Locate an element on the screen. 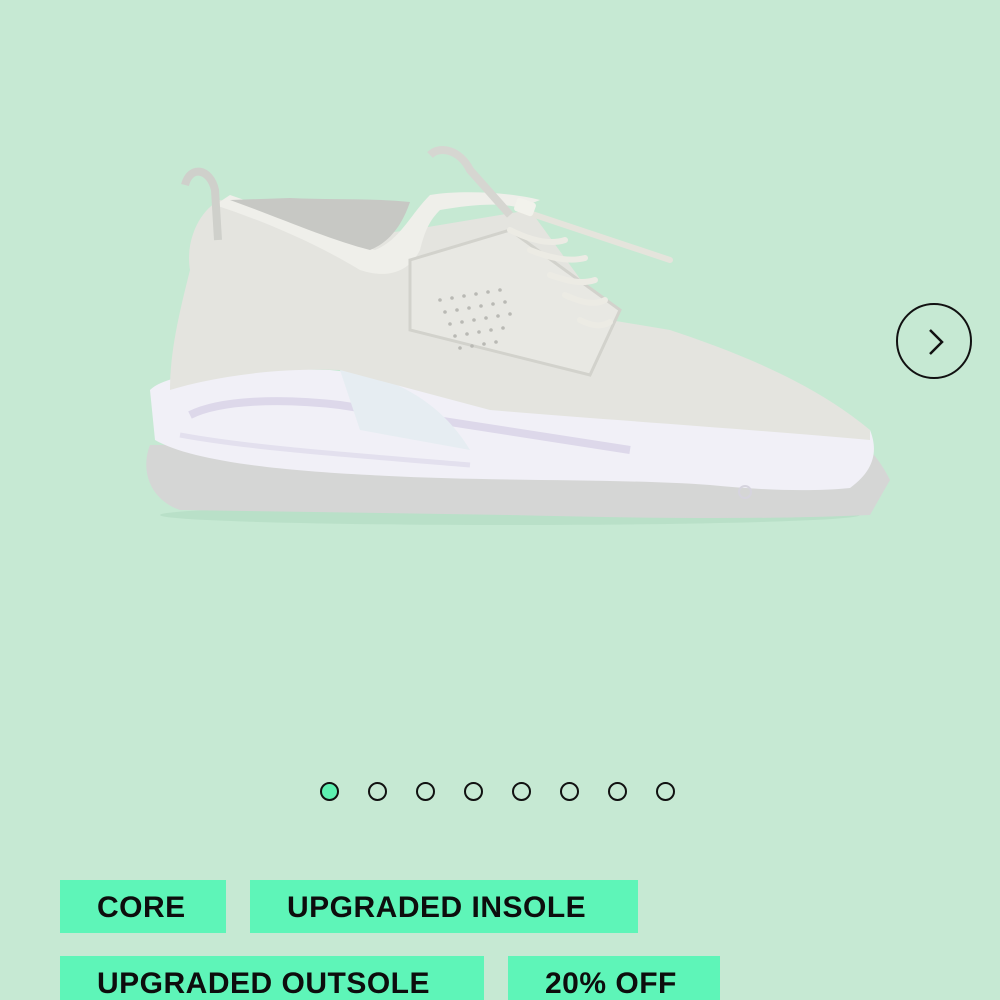 Image resolution: width=1000 pixels, height=1000 pixels. badge-upgraded-outsole: UPGRADED OUTSOLE is located at coordinates (272, 978).